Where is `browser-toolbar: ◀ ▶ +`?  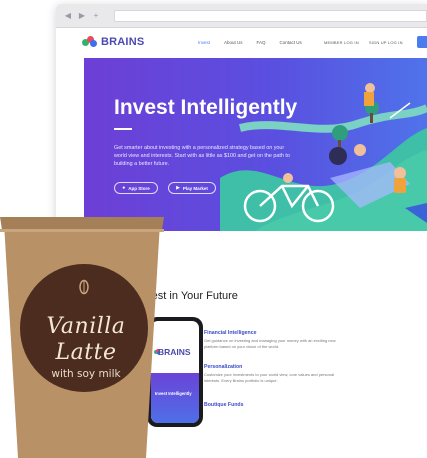 browser-toolbar: ◀ ▶ + is located at coordinates (241, 16).